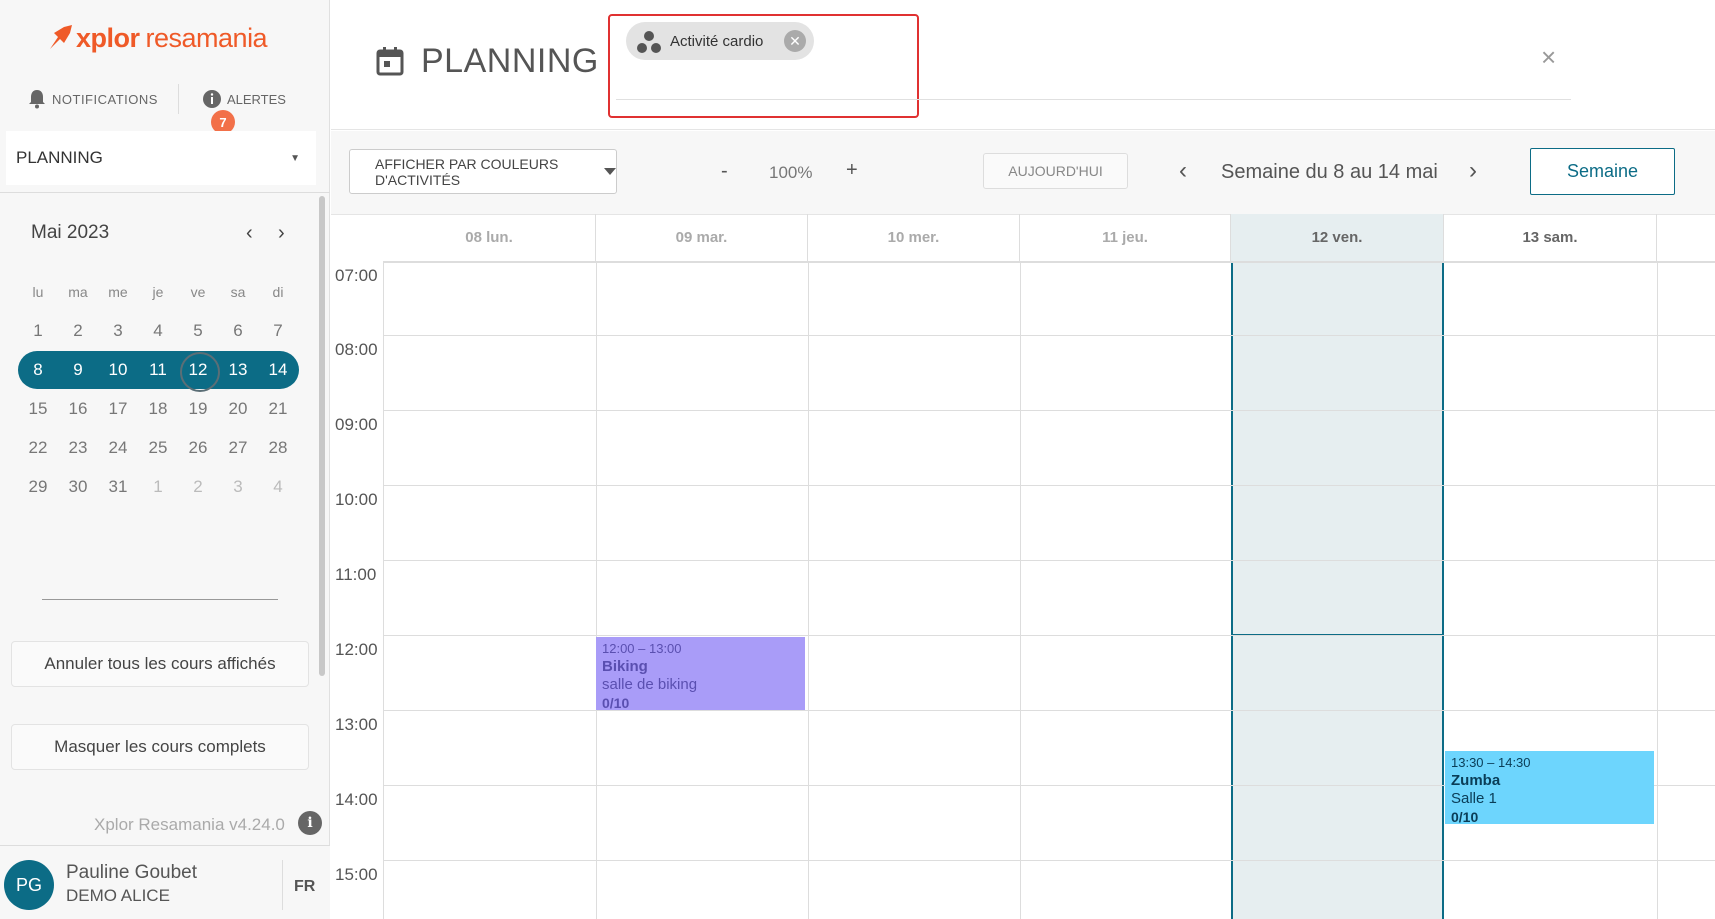 This screenshot has width=1715, height=919. Describe the element at coordinates (489, 238) in the screenshot. I see `day-header: 08 lun.` at that location.